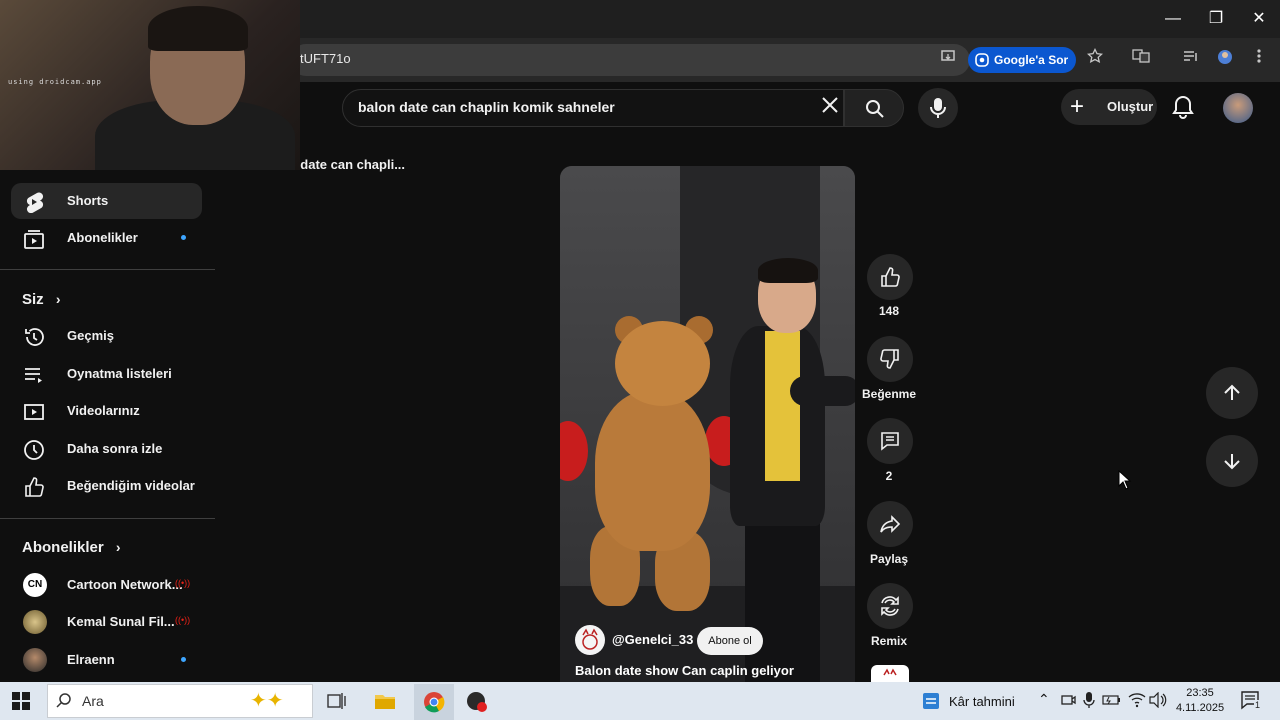 This screenshot has height=720, width=1280. I want to click on create-label: Oluştur, so click(1130, 106).